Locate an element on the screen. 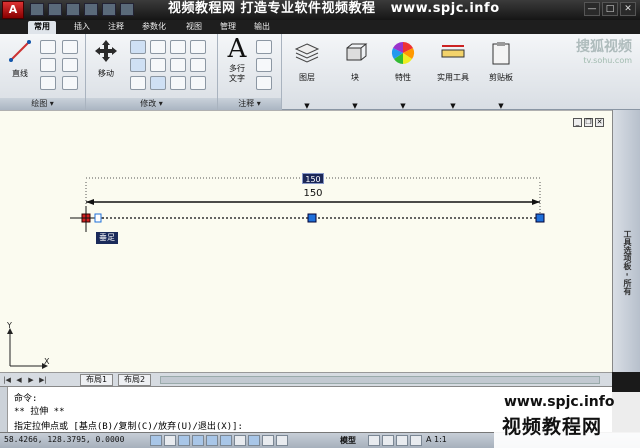  perpendicular-snap-marker is located at coordinates (98, 218).